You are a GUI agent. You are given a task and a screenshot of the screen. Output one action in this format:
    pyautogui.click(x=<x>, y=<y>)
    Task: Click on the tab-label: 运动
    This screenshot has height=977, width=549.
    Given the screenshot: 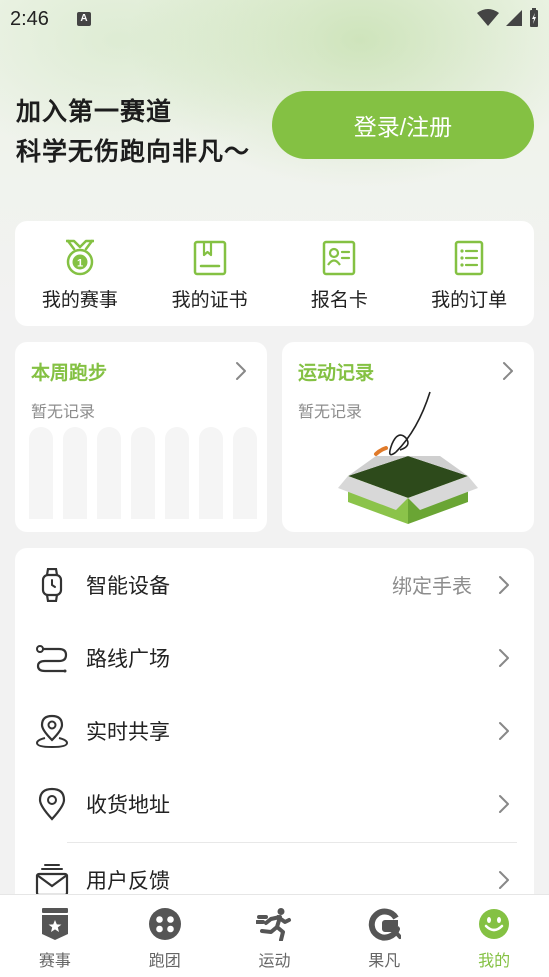 What is the action you would take?
    pyautogui.click(x=274, y=960)
    